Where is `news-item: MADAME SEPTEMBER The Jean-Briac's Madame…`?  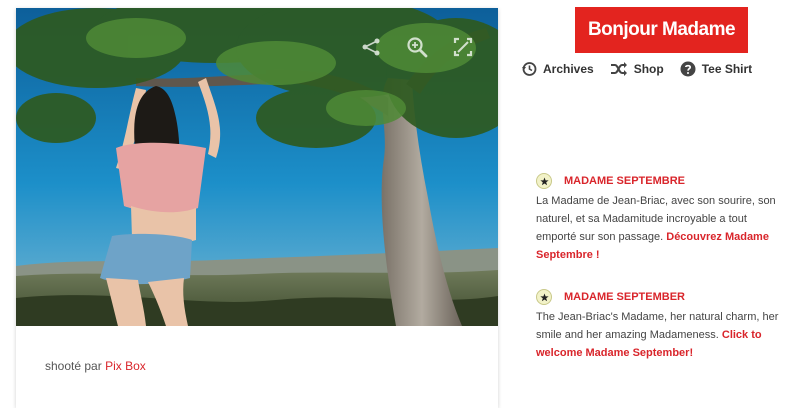
news-item: MADAME SEPTEMBER The Jean-Briac's Madame… is located at coordinates (660, 325).